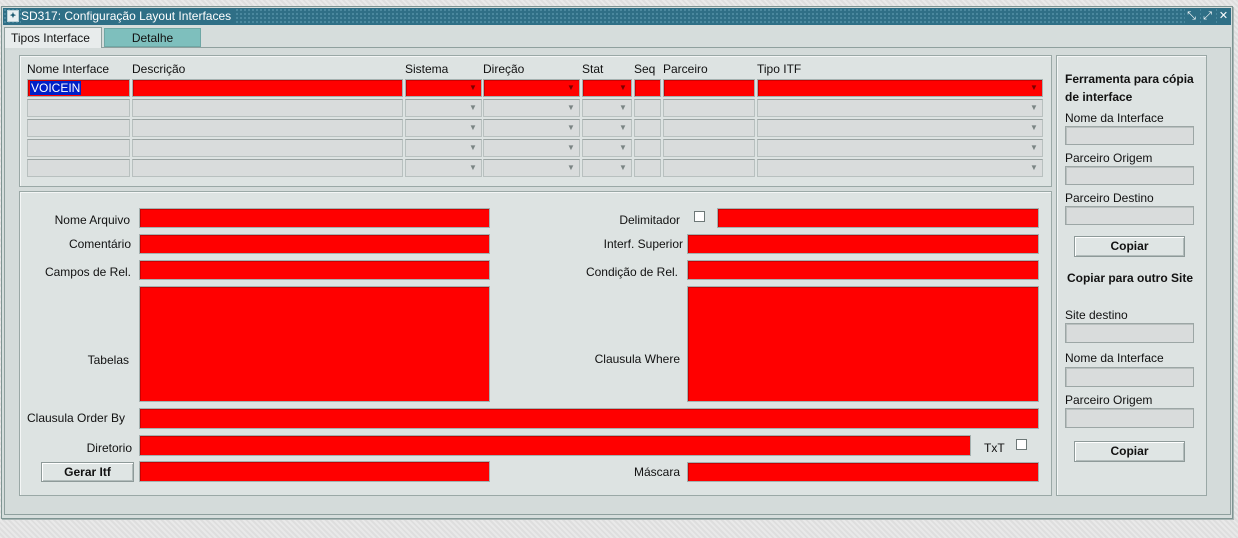  Describe the element at coordinates (78, 88) in the screenshot. I see `cell-nome-interface: VOICEIN` at that location.